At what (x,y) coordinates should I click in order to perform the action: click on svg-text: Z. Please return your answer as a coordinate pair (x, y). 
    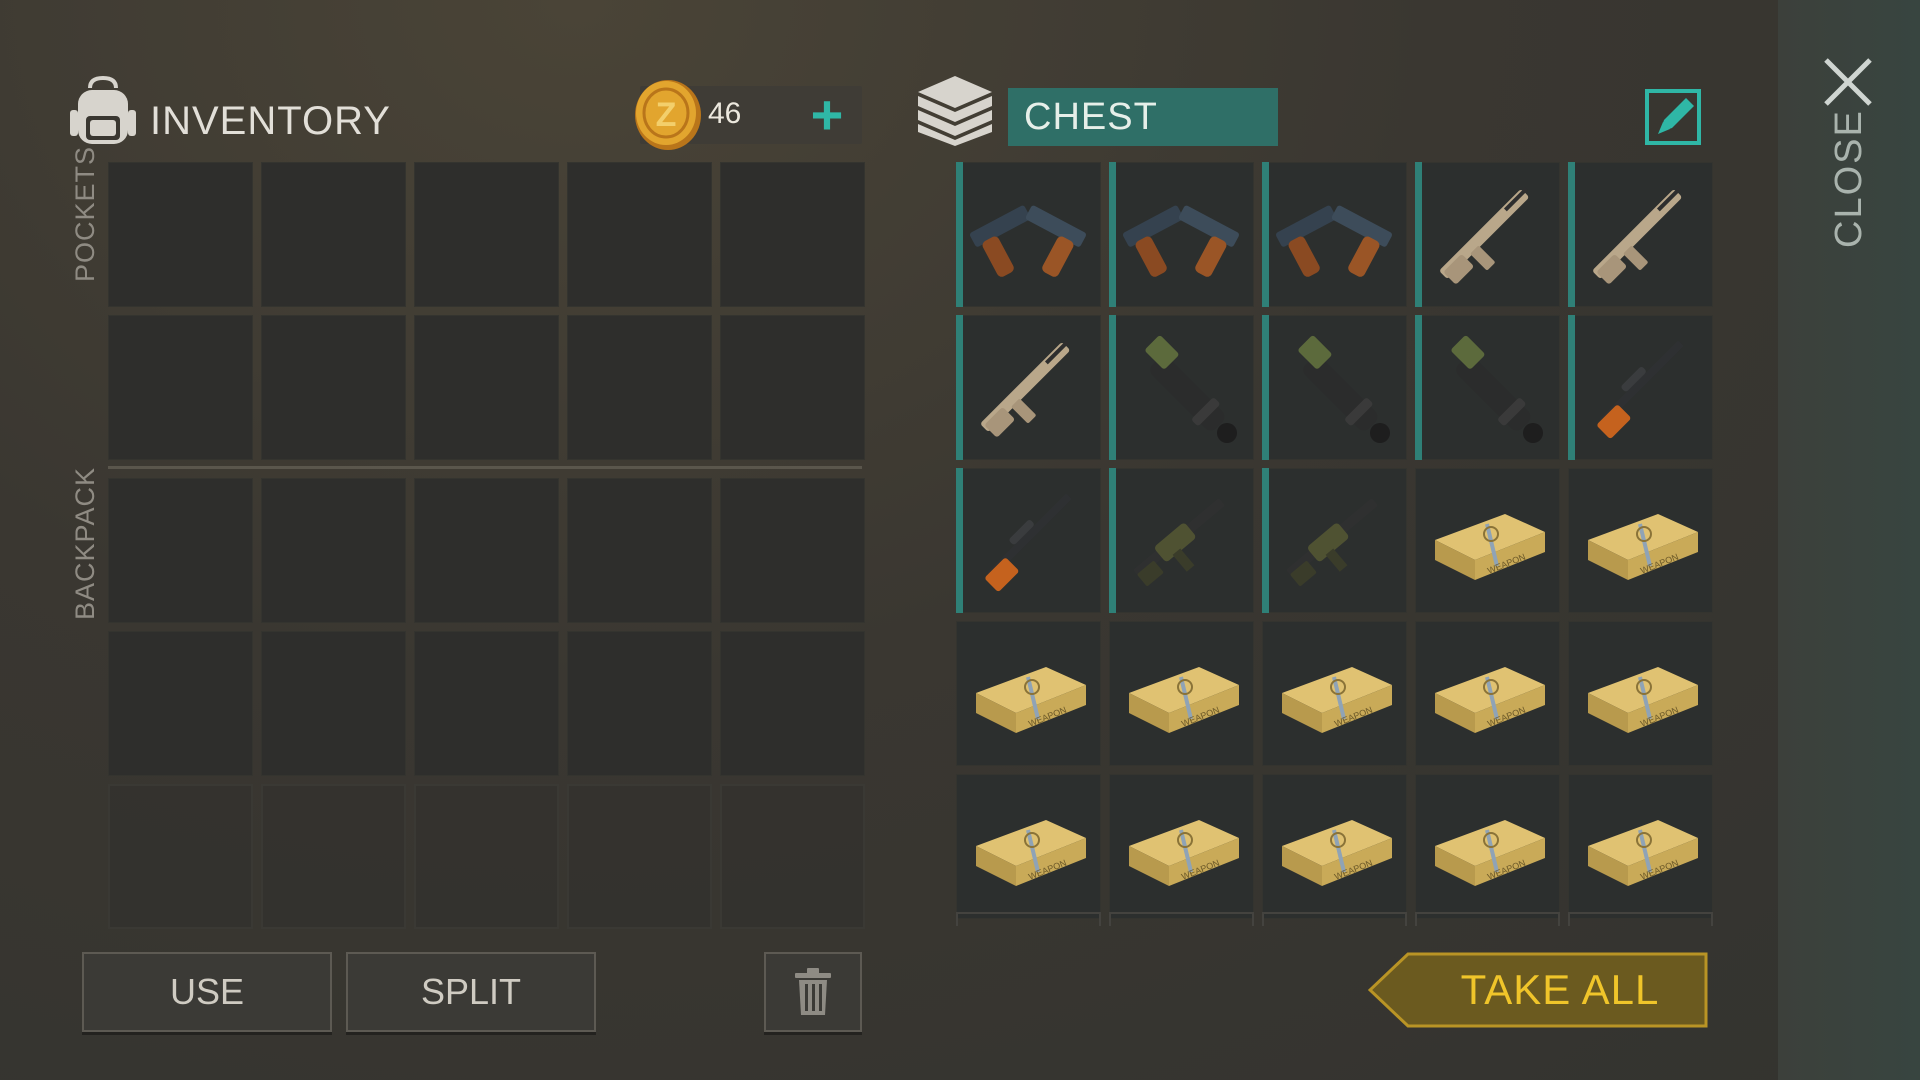
    Looking at the image, I should click on (666, 115).